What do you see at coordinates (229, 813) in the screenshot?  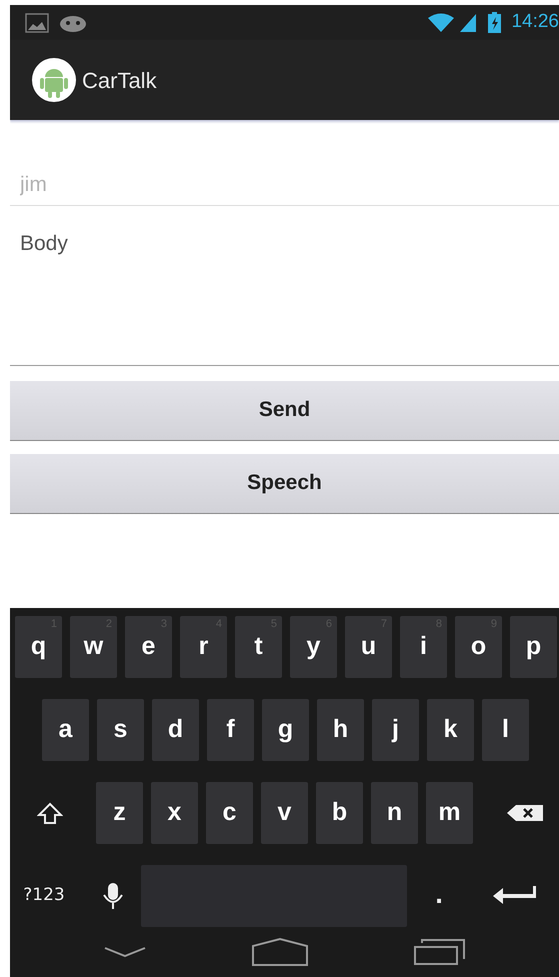 I see `key: c` at bounding box center [229, 813].